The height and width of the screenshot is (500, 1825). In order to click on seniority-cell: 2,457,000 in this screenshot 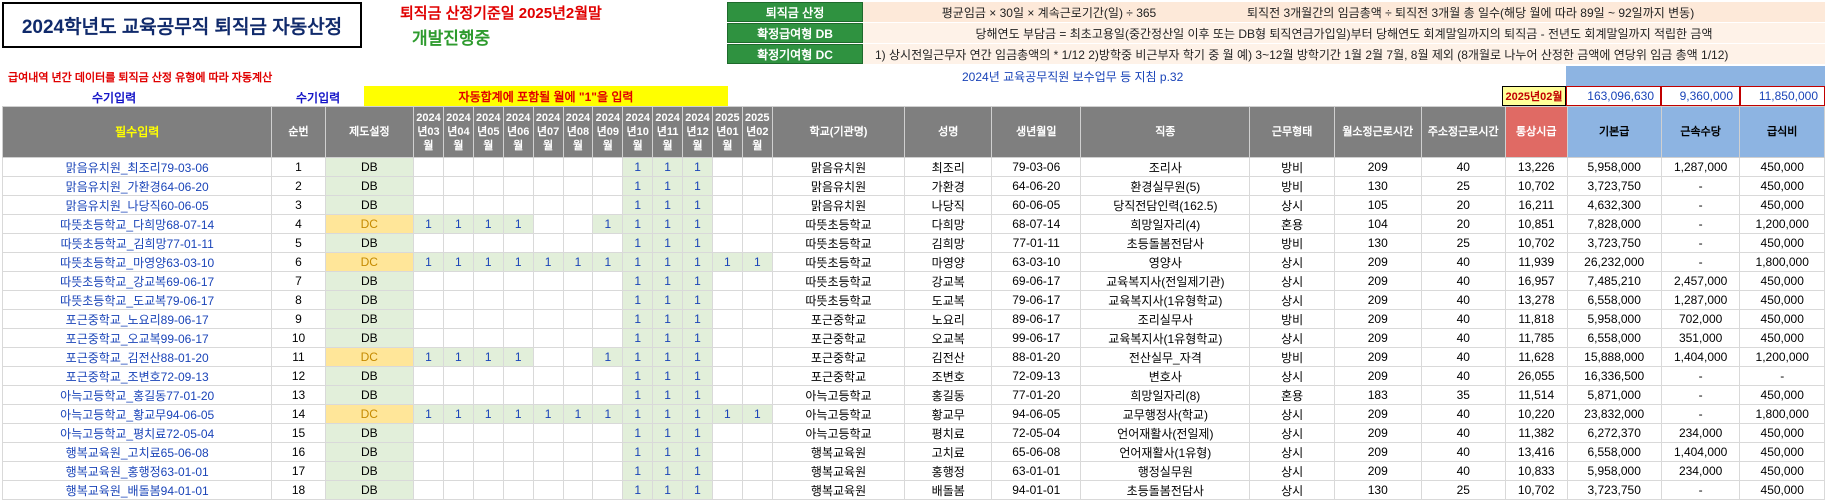, I will do `click(1700, 281)`.